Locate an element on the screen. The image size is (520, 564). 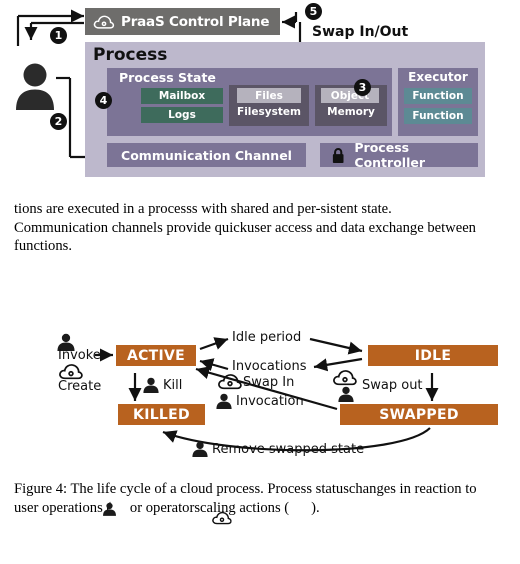
person-icon is located at coordinates (35, 86).